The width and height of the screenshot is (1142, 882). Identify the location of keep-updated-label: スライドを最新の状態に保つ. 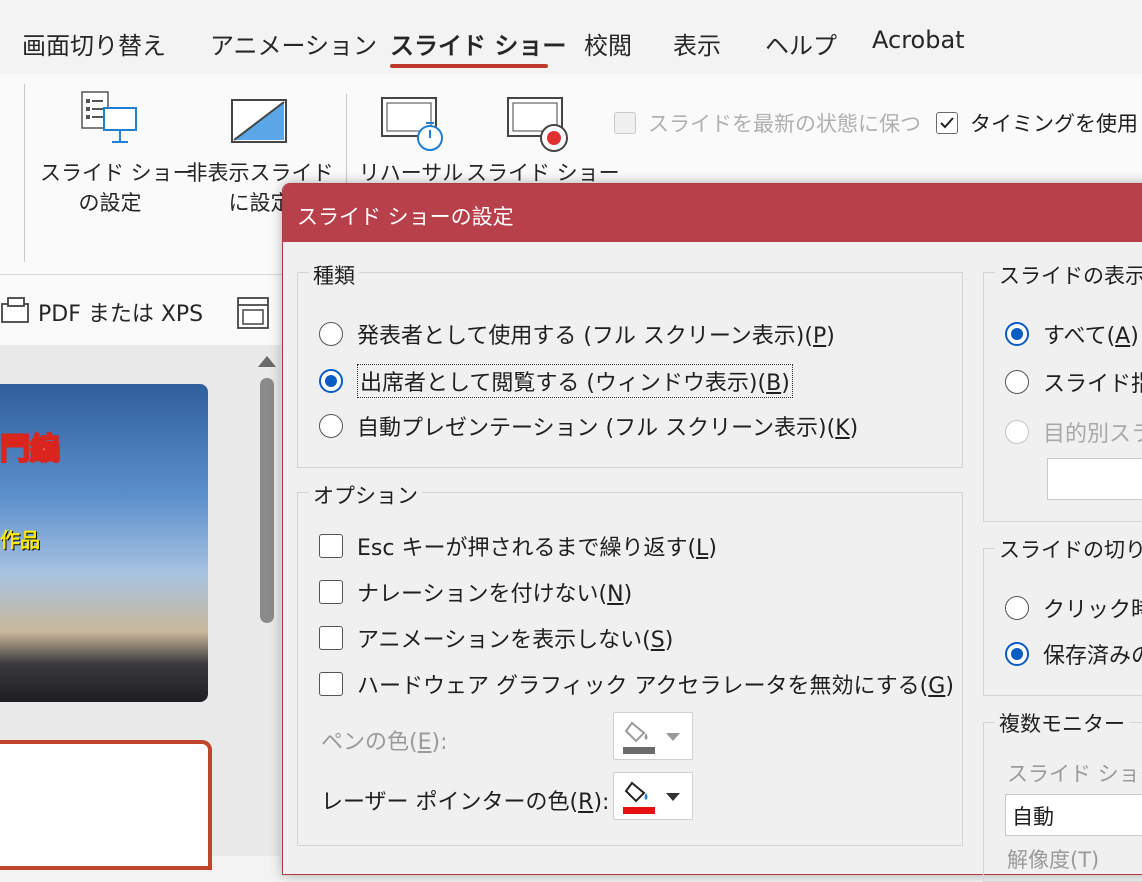
(784, 124).